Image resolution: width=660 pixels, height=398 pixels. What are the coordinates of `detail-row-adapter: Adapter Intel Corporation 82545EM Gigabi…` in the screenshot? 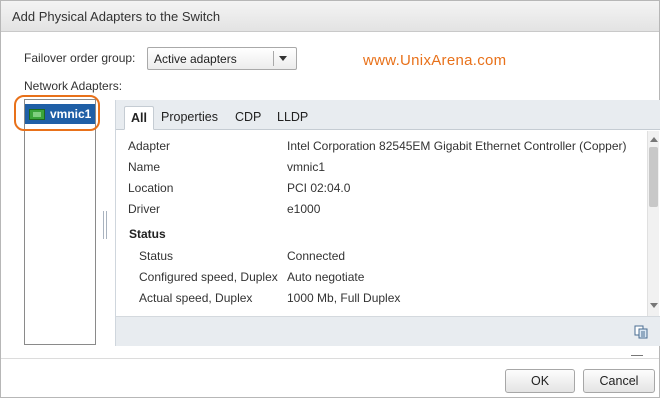 It's located at (381, 146).